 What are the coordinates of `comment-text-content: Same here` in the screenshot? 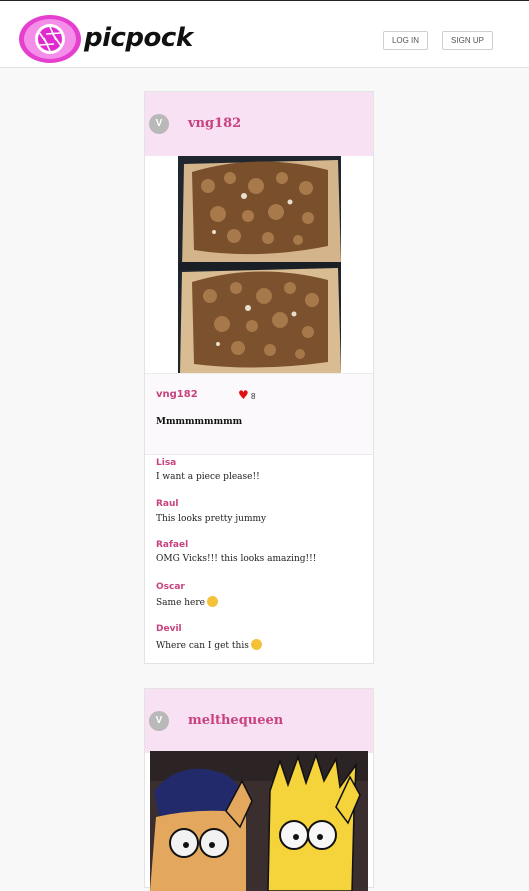 It's located at (181, 603).